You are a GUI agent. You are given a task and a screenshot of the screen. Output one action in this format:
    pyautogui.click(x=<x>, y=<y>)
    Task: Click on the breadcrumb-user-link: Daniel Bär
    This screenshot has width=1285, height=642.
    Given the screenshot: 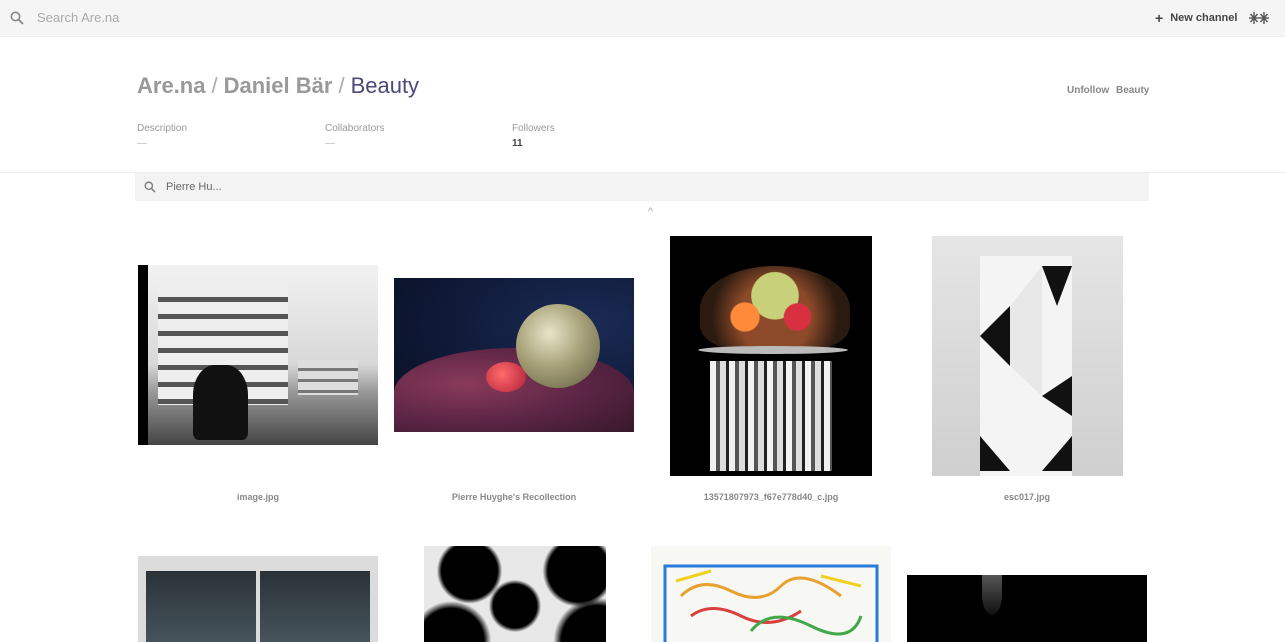 What is the action you would take?
    pyautogui.click(x=278, y=85)
    